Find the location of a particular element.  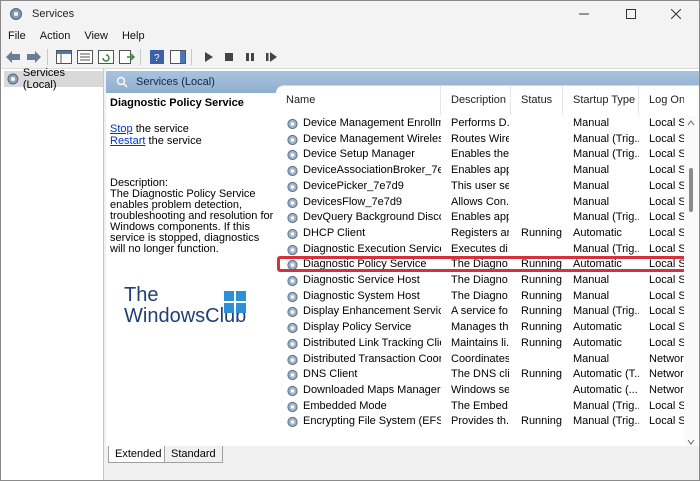

column-header-name: Name is located at coordinates (358, 100).